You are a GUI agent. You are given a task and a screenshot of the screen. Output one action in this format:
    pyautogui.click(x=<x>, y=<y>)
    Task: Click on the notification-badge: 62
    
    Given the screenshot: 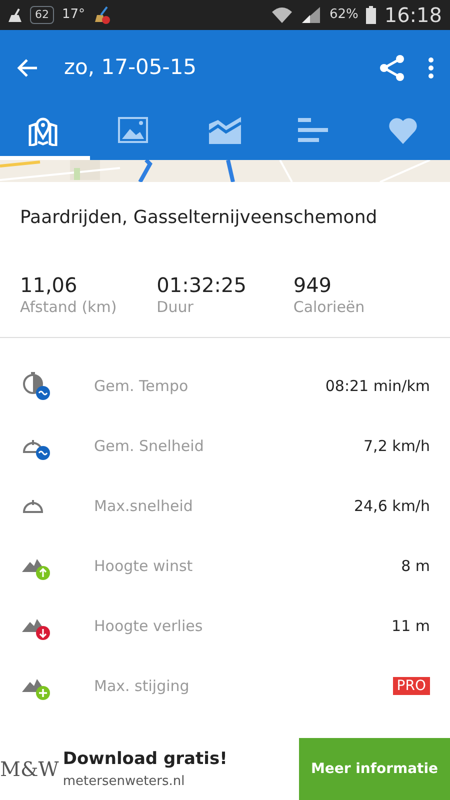 What is the action you would take?
    pyautogui.click(x=42, y=15)
    